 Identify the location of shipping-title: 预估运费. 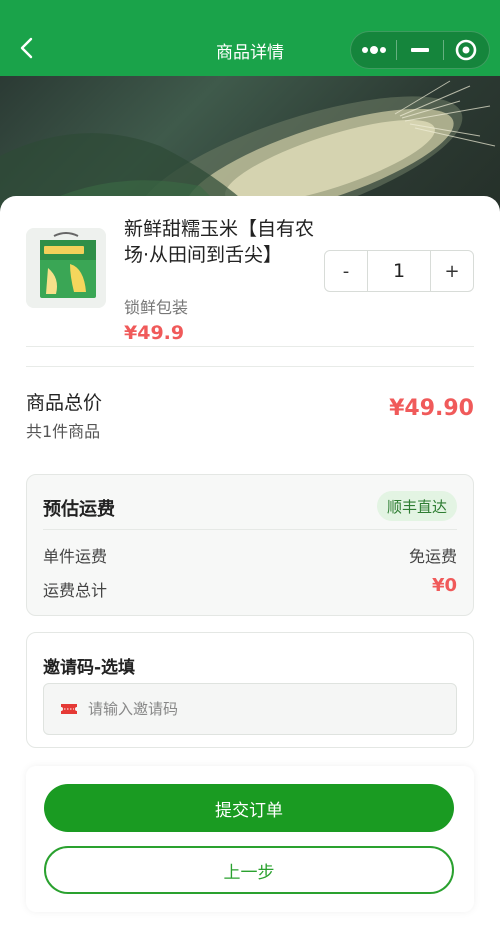
(79, 509).